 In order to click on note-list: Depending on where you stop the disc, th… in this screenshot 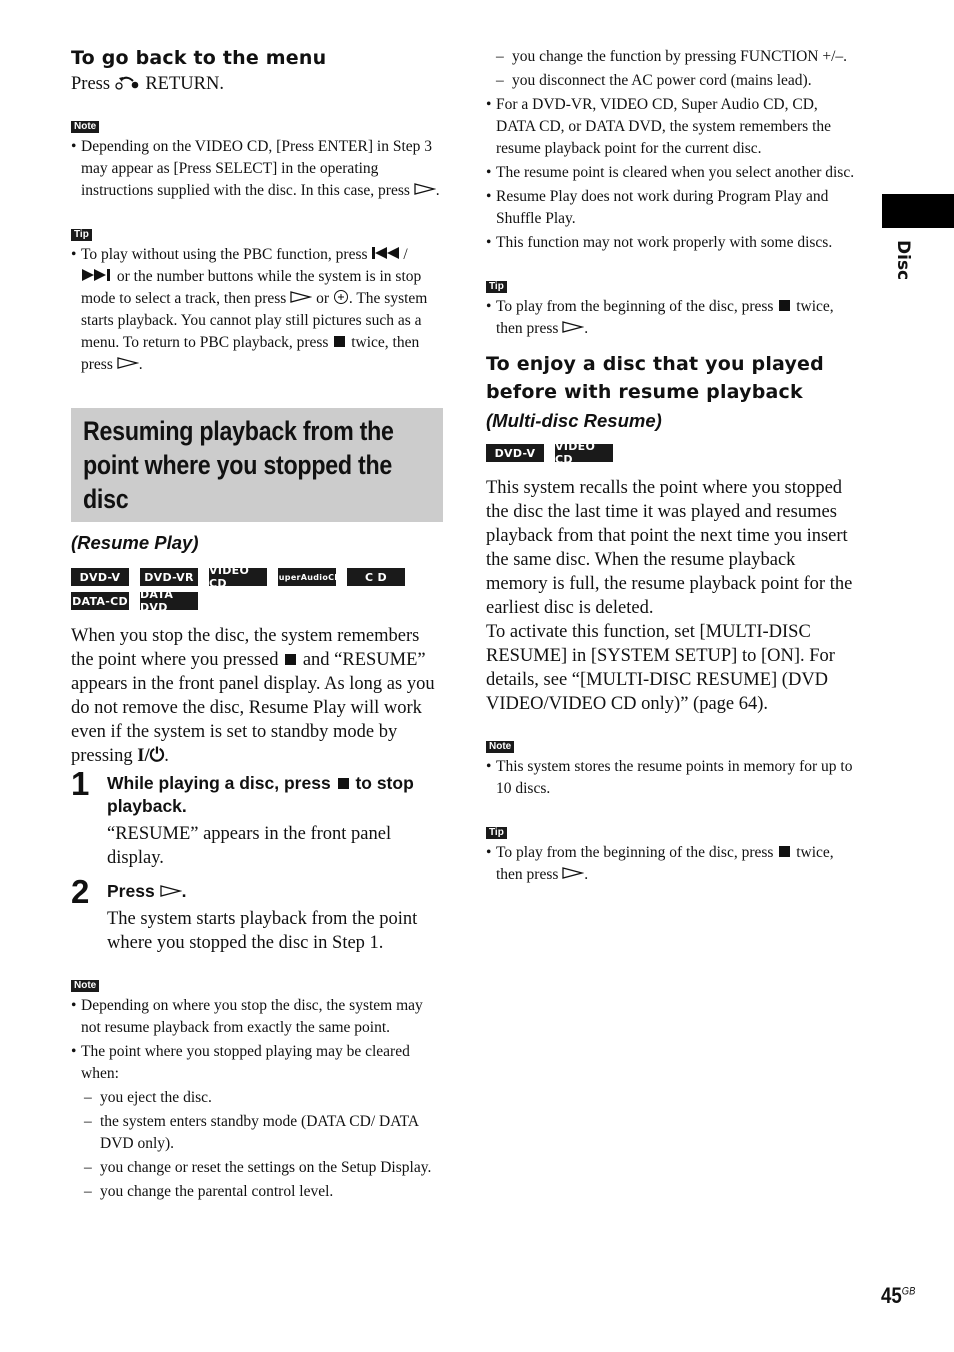, I will do `click(257, 1099)`.